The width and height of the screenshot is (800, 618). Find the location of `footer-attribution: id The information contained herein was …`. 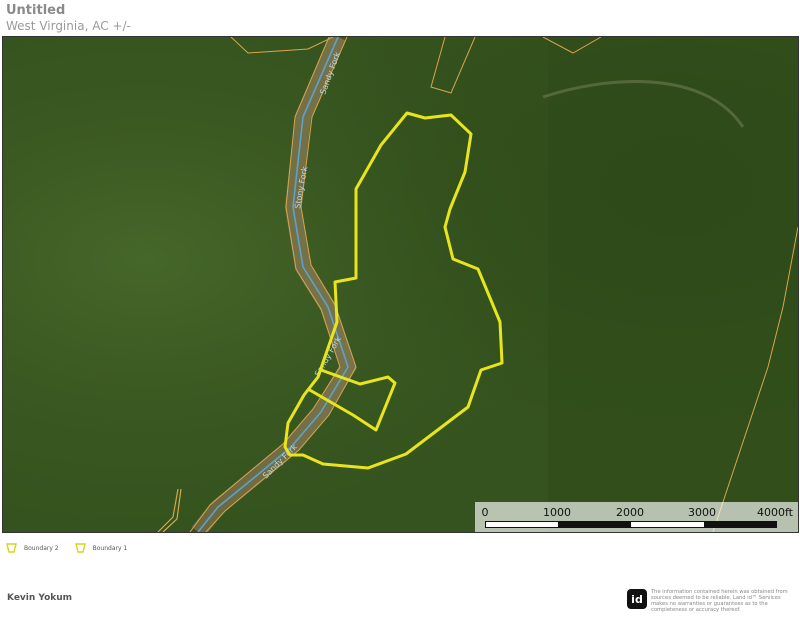

footer-attribution: id The information contained herein was … is located at coordinates (710, 601).